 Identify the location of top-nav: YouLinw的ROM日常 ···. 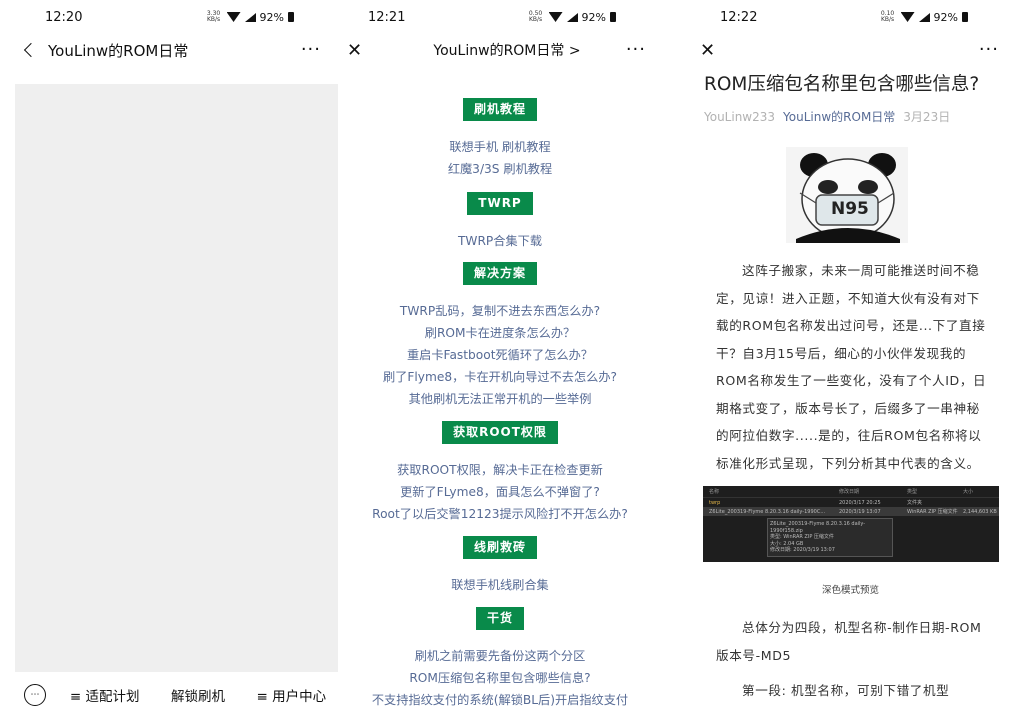
(169, 50).